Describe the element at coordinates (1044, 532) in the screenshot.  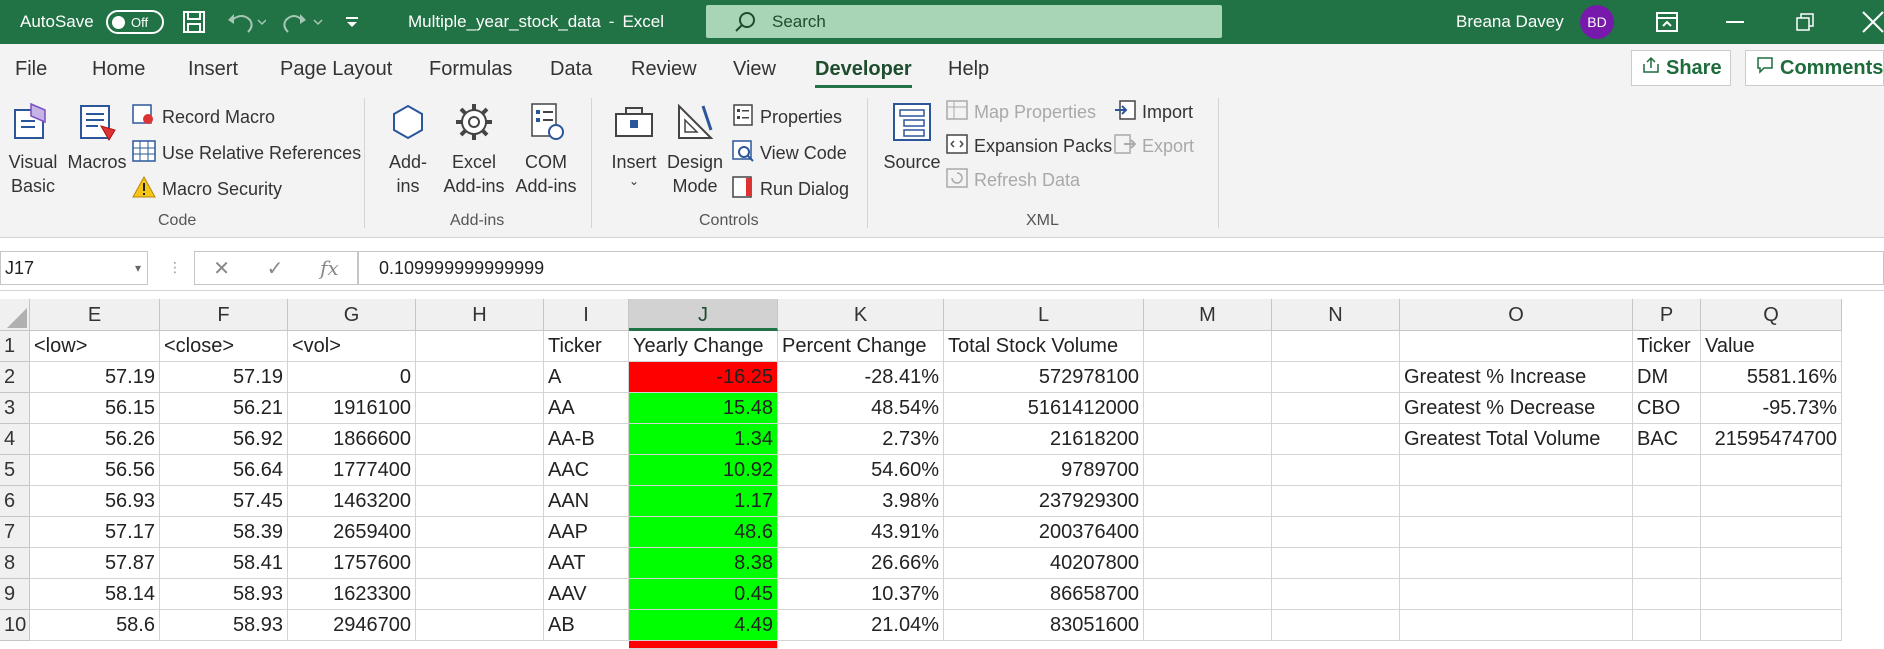
I see `cell-l7: 200376400` at that location.